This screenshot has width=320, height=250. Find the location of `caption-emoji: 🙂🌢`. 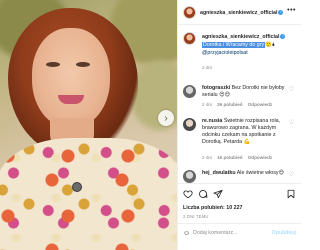

caption-emoji: 🙂🌢 is located at coordinates (270, 45).